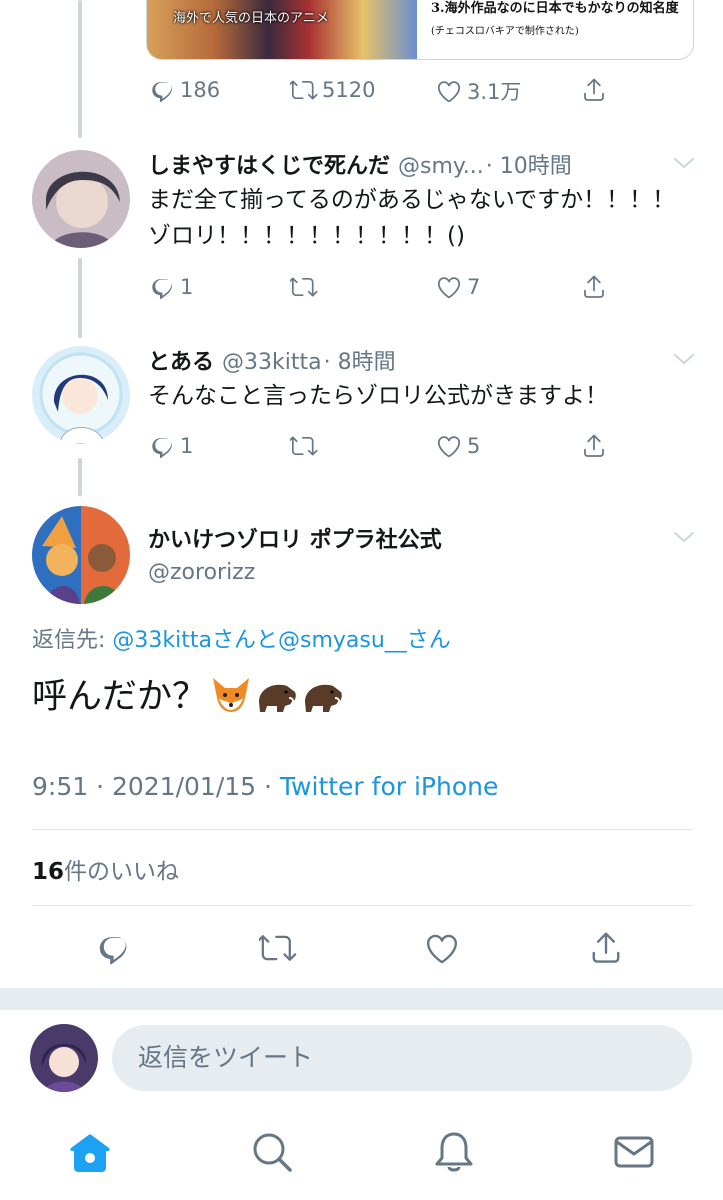 This screenshot has width=723, height=1200. I want to click on like-button: 5, so click(457, 446).